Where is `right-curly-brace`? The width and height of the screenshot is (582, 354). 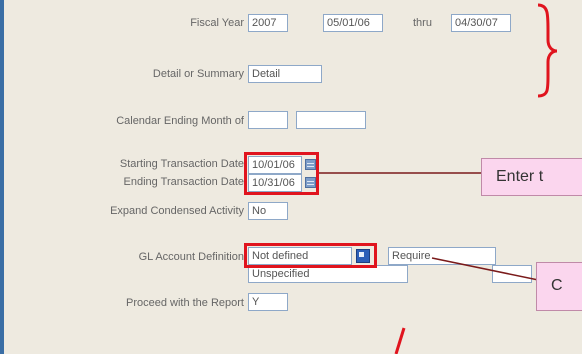
right-curly-brace is located at coordinates (547, 50).